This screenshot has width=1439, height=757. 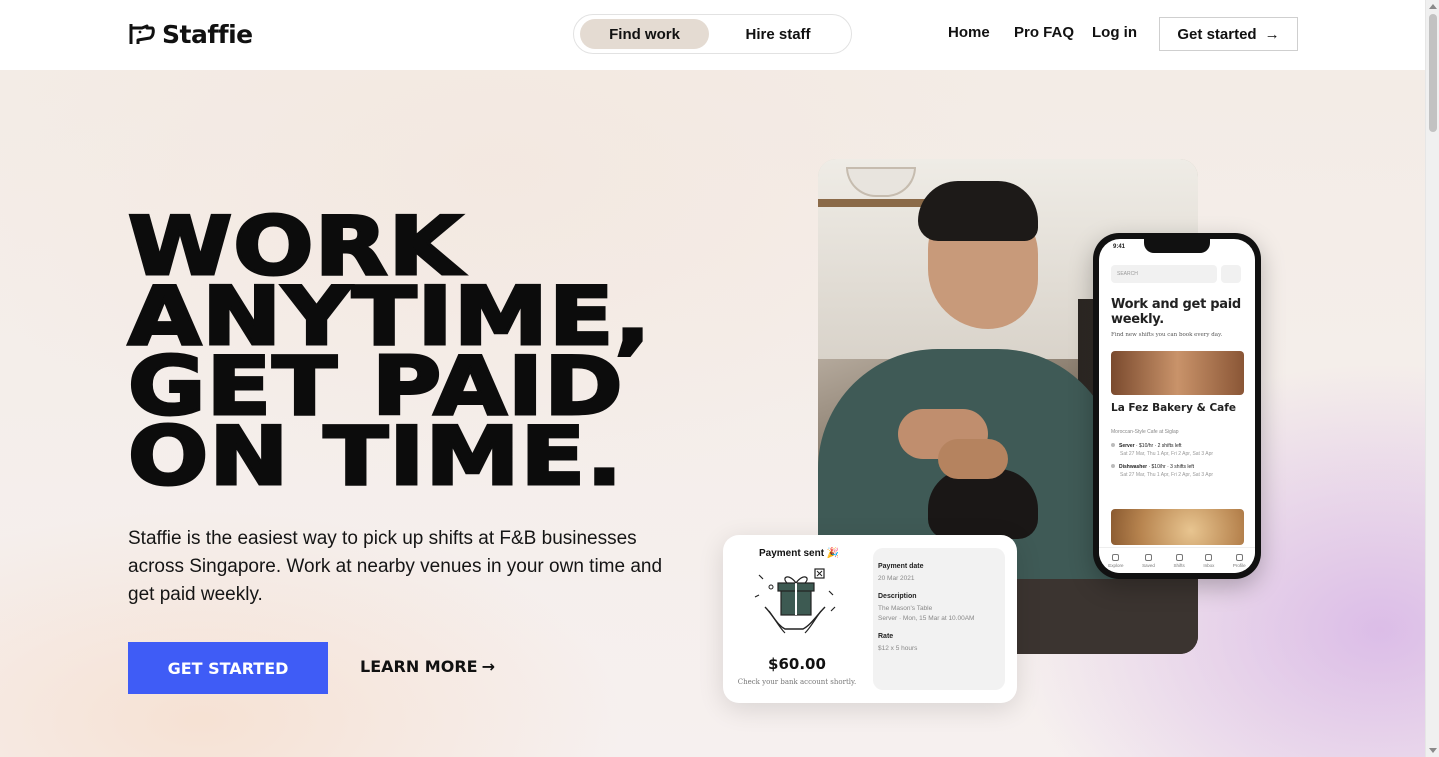 I want to click on brand-logo: Staffie, so click(x=190, y=34).